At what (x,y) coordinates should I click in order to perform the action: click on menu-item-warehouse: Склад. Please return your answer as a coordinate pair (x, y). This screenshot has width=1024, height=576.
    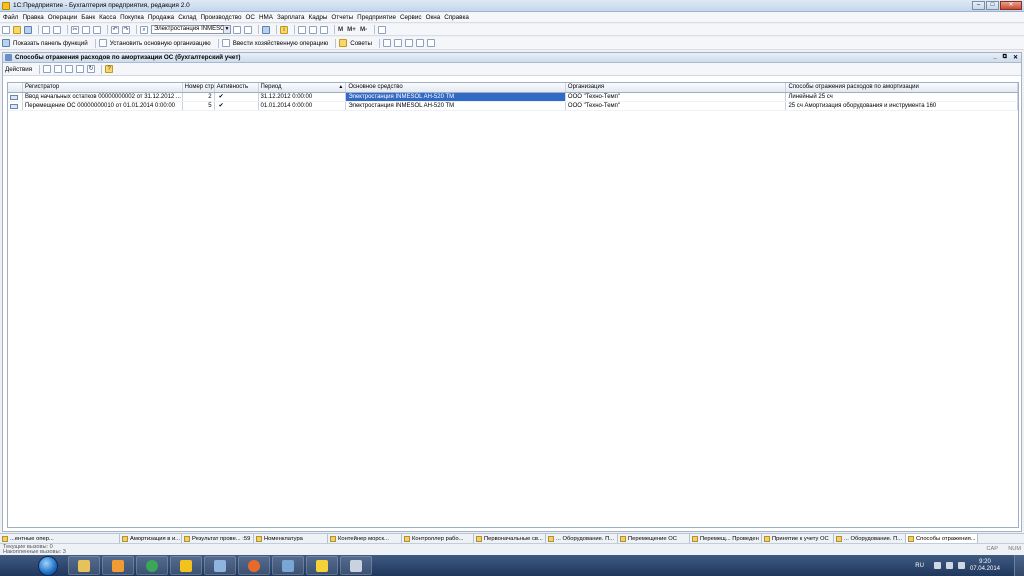
    Looking at the image, I should click on (187, 17).